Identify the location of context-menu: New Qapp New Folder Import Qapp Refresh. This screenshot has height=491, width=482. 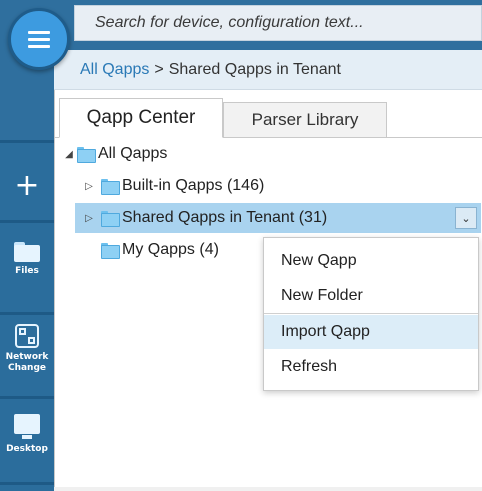
(371, 314).